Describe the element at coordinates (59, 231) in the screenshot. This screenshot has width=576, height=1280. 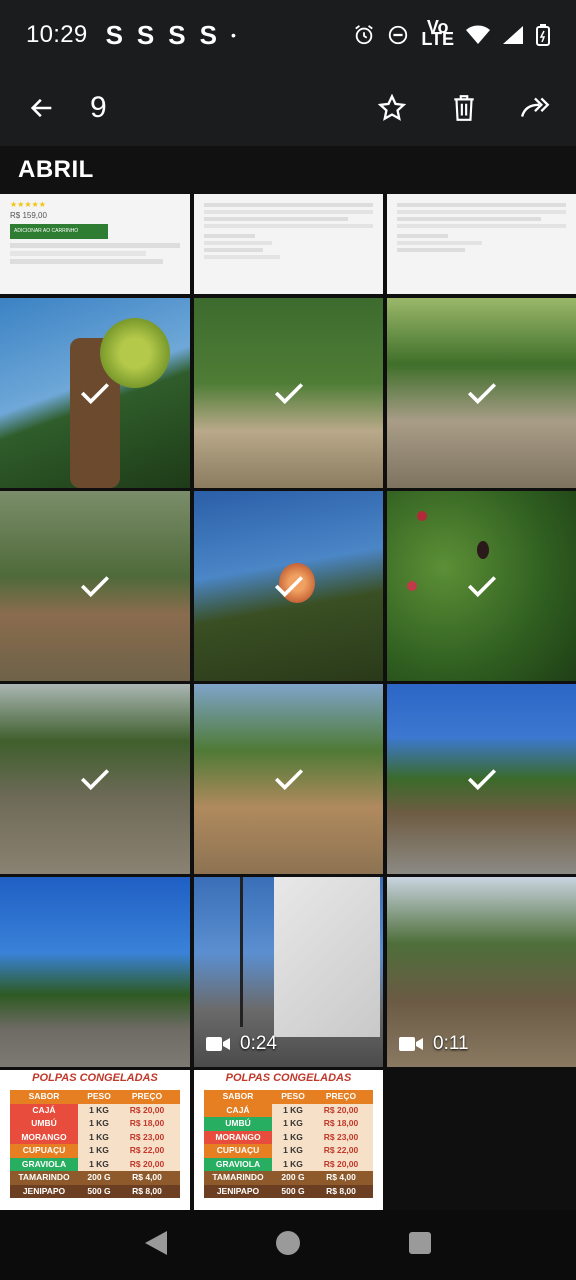
I see `add-to-cart-label: ADICIONAR AO CARRINHO` at that location.